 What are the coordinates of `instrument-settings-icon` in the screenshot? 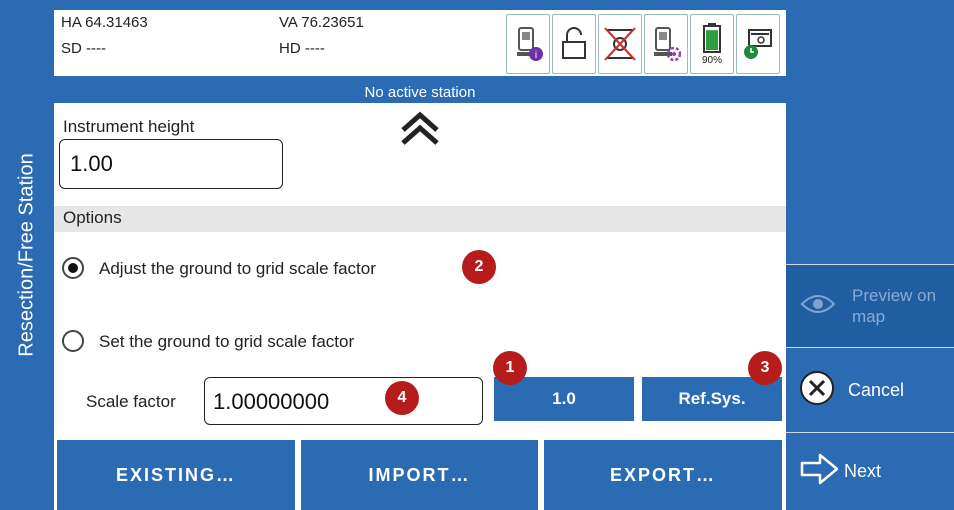 It's located at (666, 44).